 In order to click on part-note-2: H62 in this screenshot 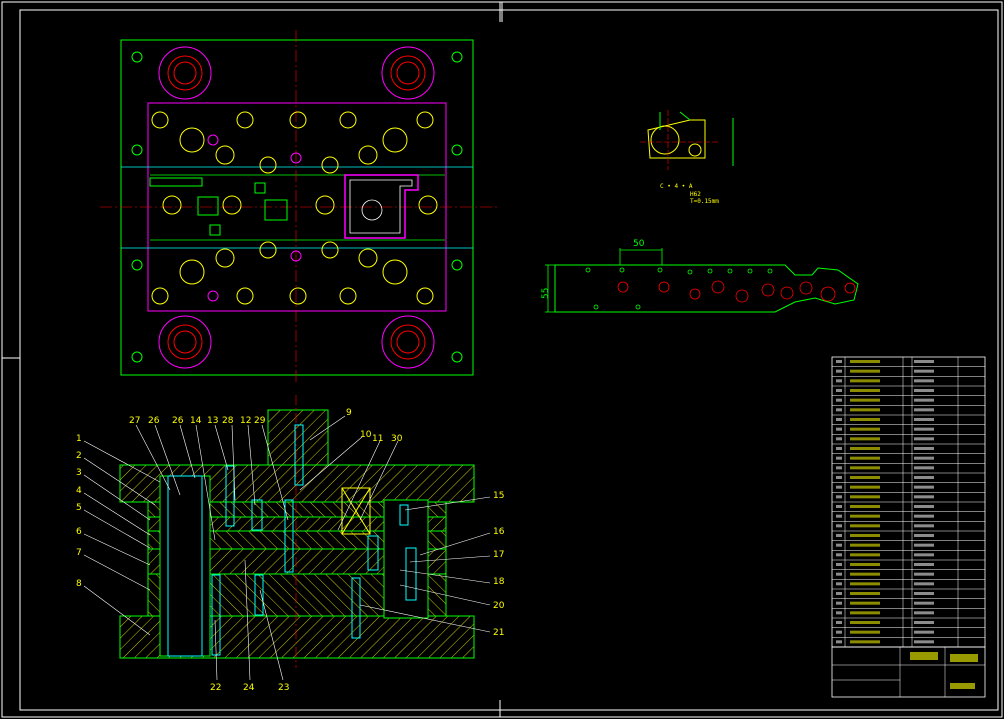, I will do `click(695, 194)`.